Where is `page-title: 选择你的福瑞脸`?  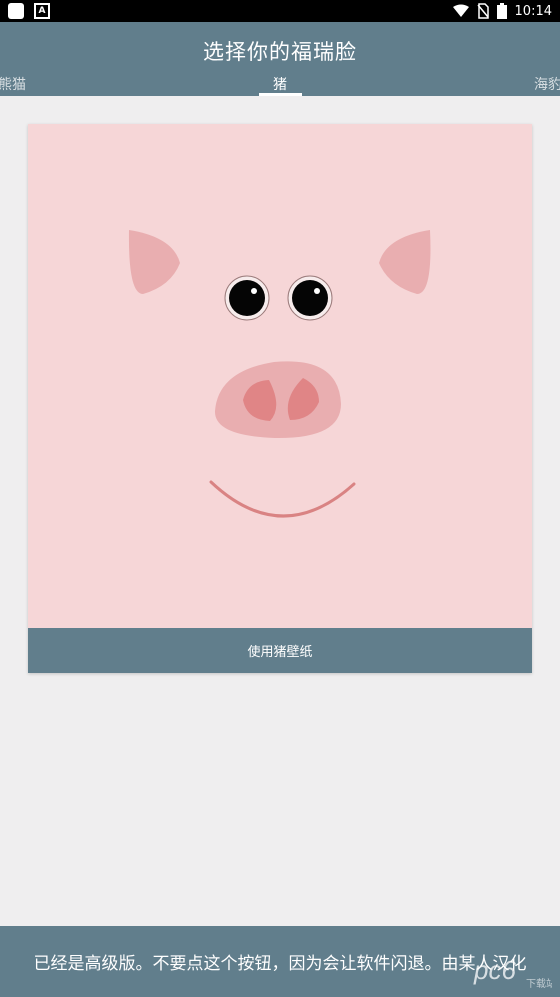
page-title: 选择你的福瑞脸 is located at coordinates (280, 52).